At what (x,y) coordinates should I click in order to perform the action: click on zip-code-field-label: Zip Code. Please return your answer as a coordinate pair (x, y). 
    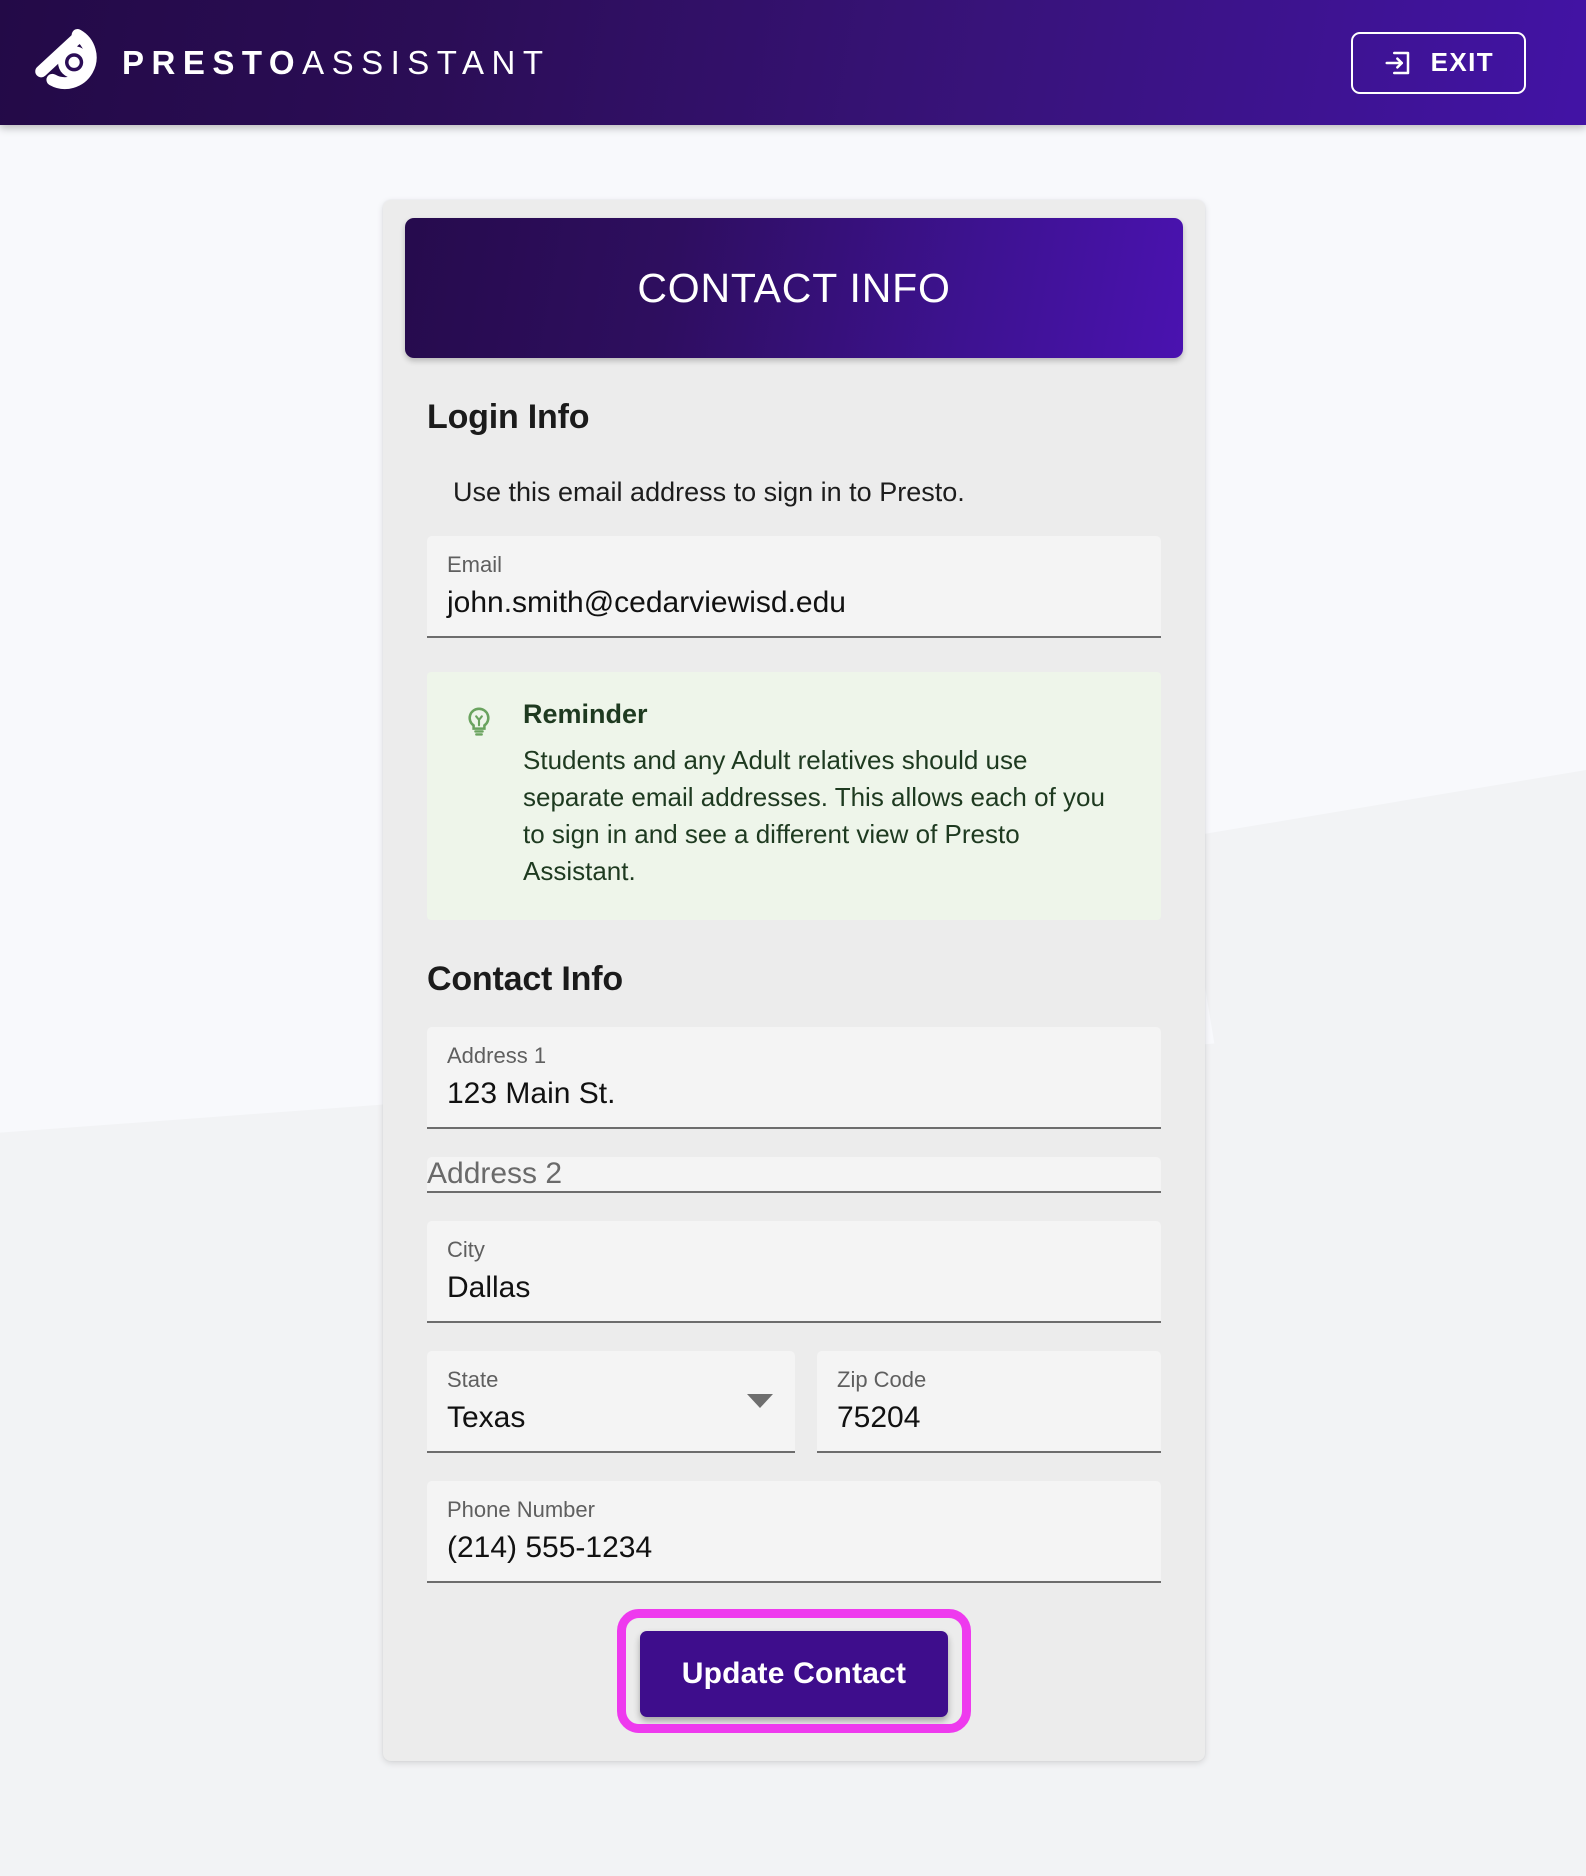
    Looking at the image, I should click on (882, 1380).